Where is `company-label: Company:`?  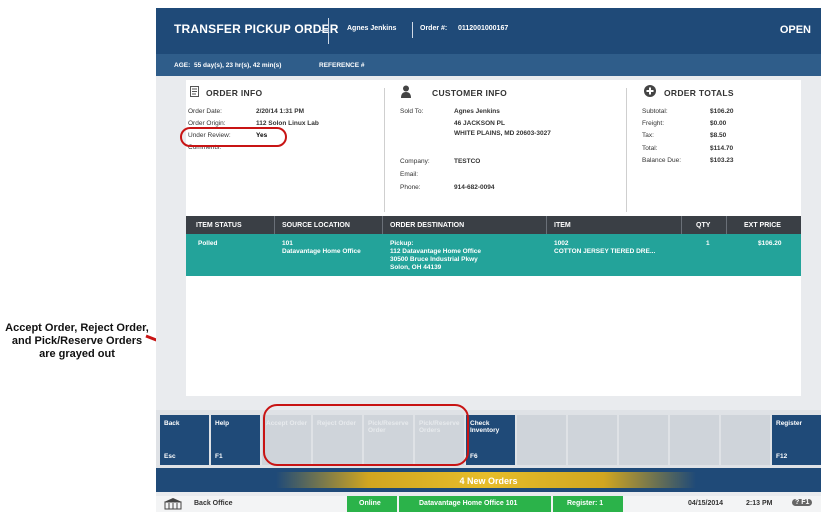
company-label: Company: is located at coordinates (415, 161).